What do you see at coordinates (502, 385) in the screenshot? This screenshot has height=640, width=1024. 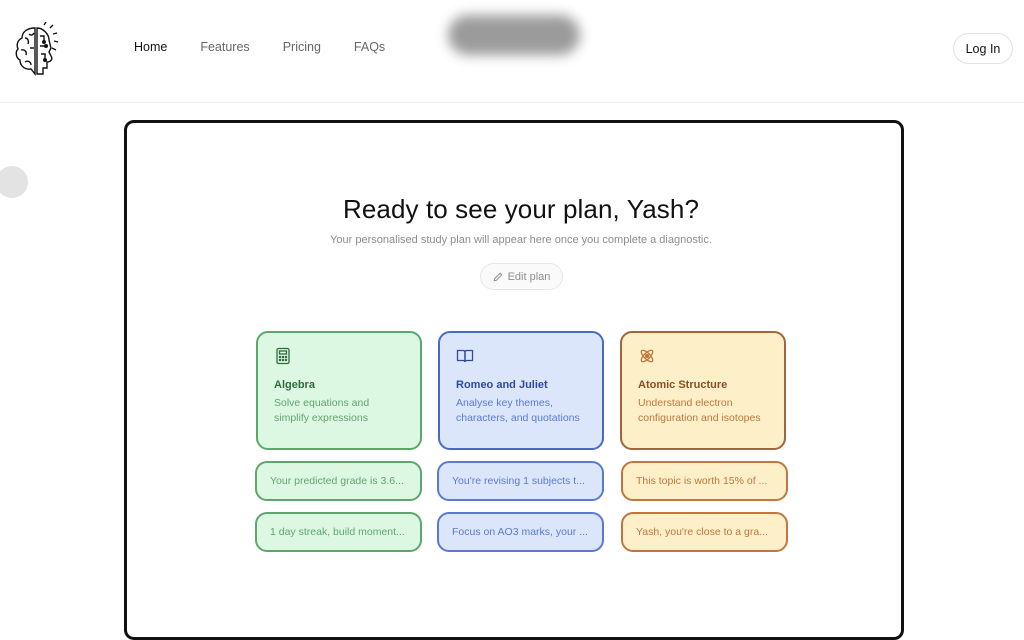 I see `card-title: Romeo and Juliet` at bounding box center [502, 385].